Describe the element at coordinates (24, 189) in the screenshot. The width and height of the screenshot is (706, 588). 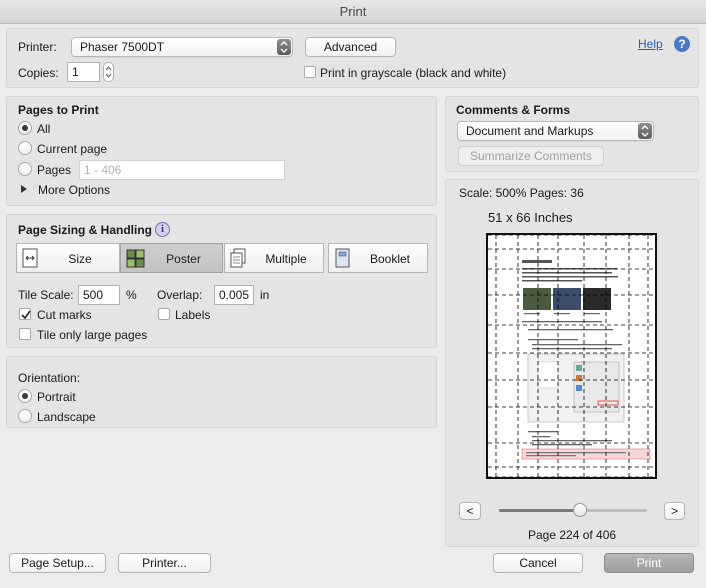
I see `disclosure-triangle-icon` at that location.